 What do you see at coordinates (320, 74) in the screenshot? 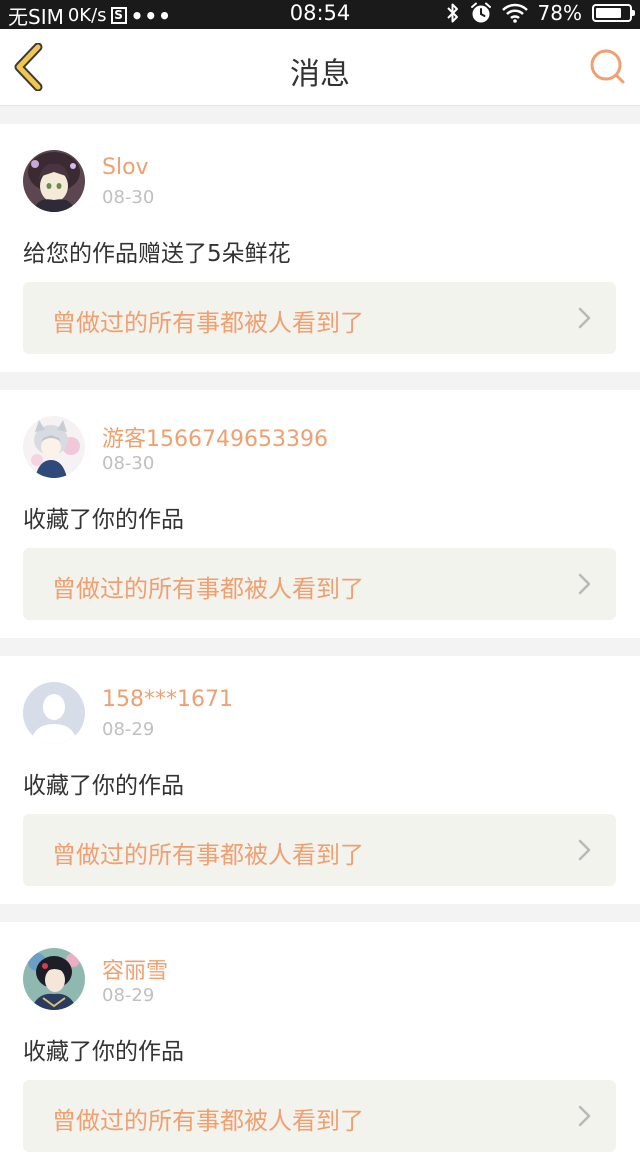
I see `page-title: 消息` at bounding box center [320, 74].